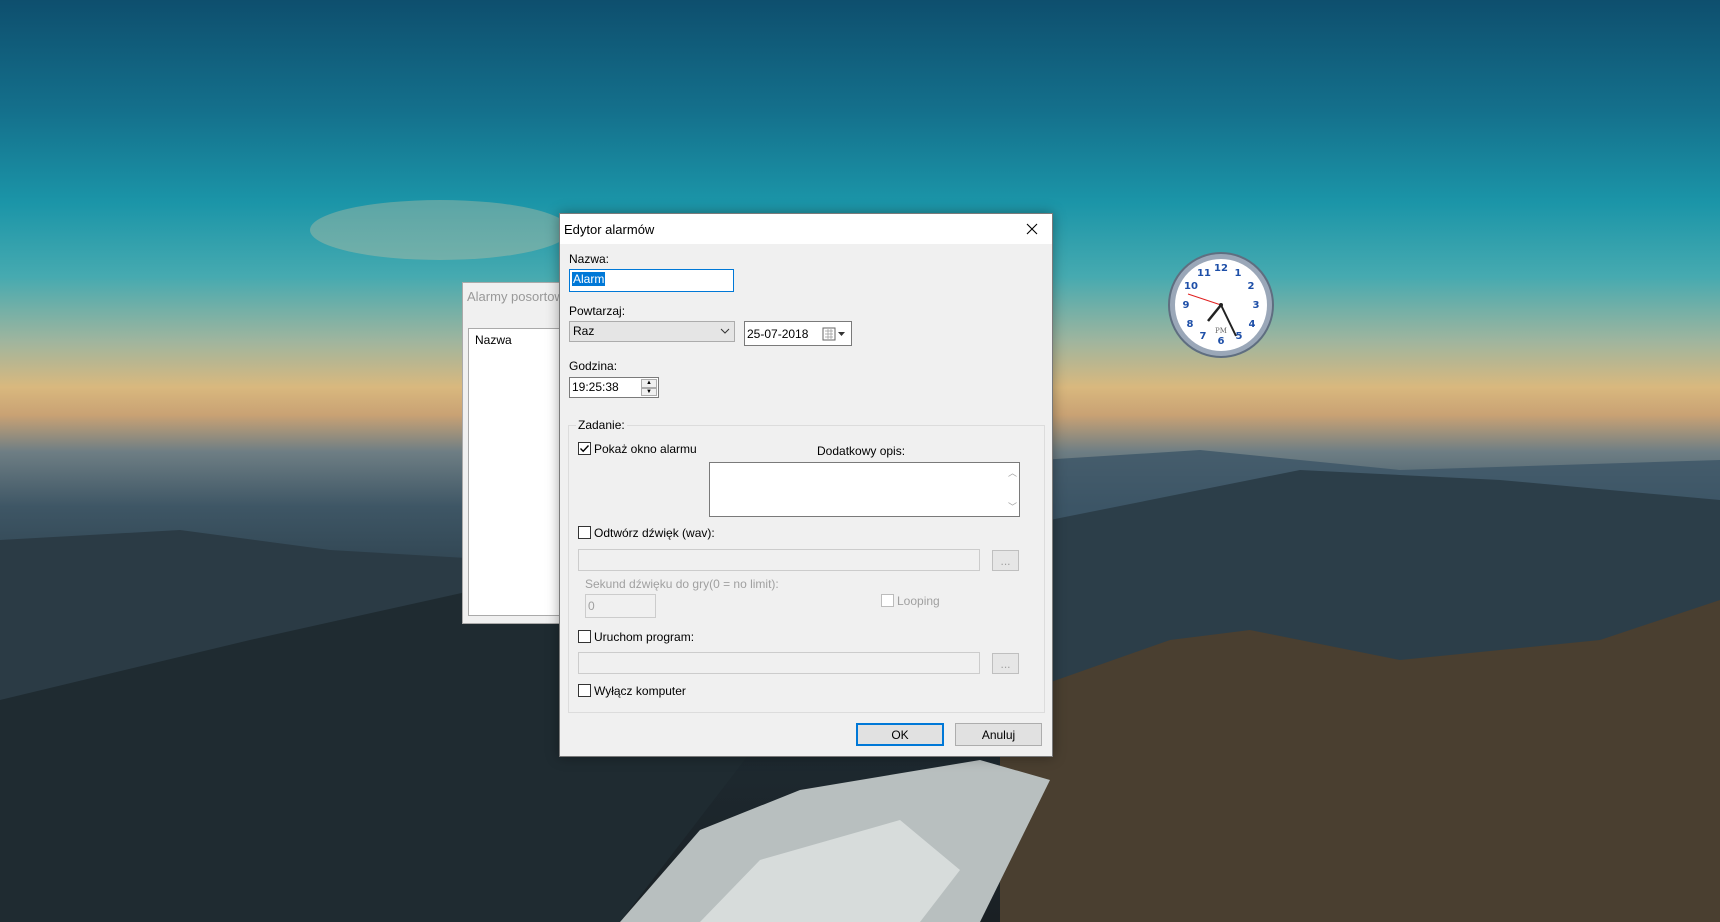 This screenshot has height=922, width=1720. Describe the element at coordinates (864, 489) in the screenshot. I see `extra-description-textarea: ︿ ﹀` at that location.